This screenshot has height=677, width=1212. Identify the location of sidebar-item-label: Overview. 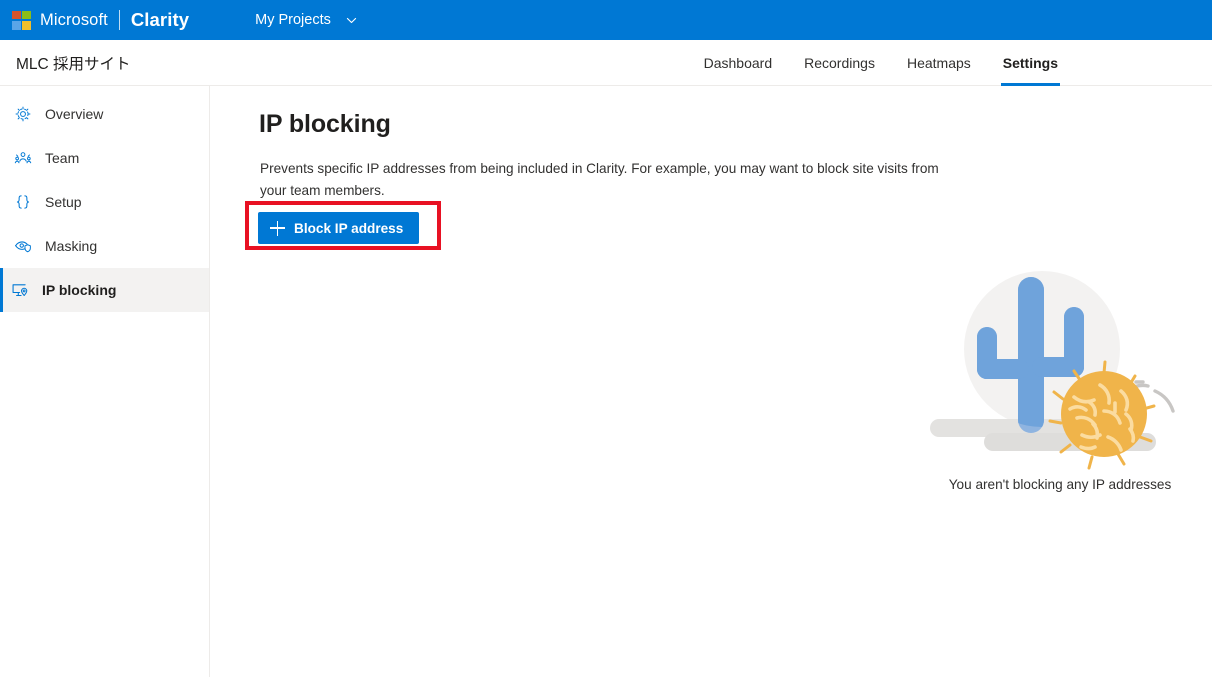
(74, 114).